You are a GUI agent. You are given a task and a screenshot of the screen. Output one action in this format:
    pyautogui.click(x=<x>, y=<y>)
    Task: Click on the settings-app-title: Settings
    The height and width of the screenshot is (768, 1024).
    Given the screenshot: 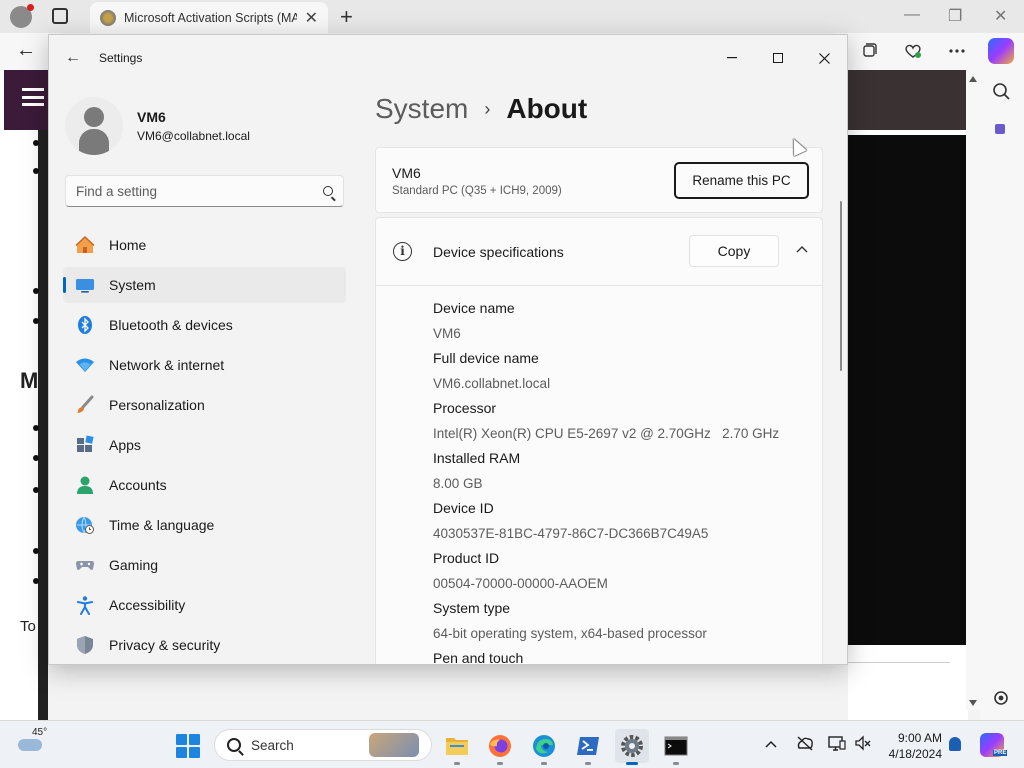 What is the action you would take?
    pyautogui.click(x=121, y=58)
    